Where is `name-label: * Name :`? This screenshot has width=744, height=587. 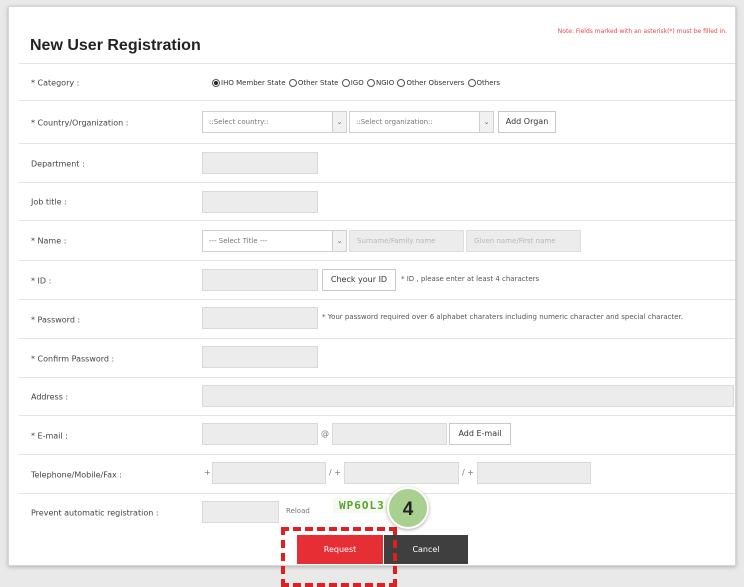 name-label: * Name : is located at coordinates (49, 241).